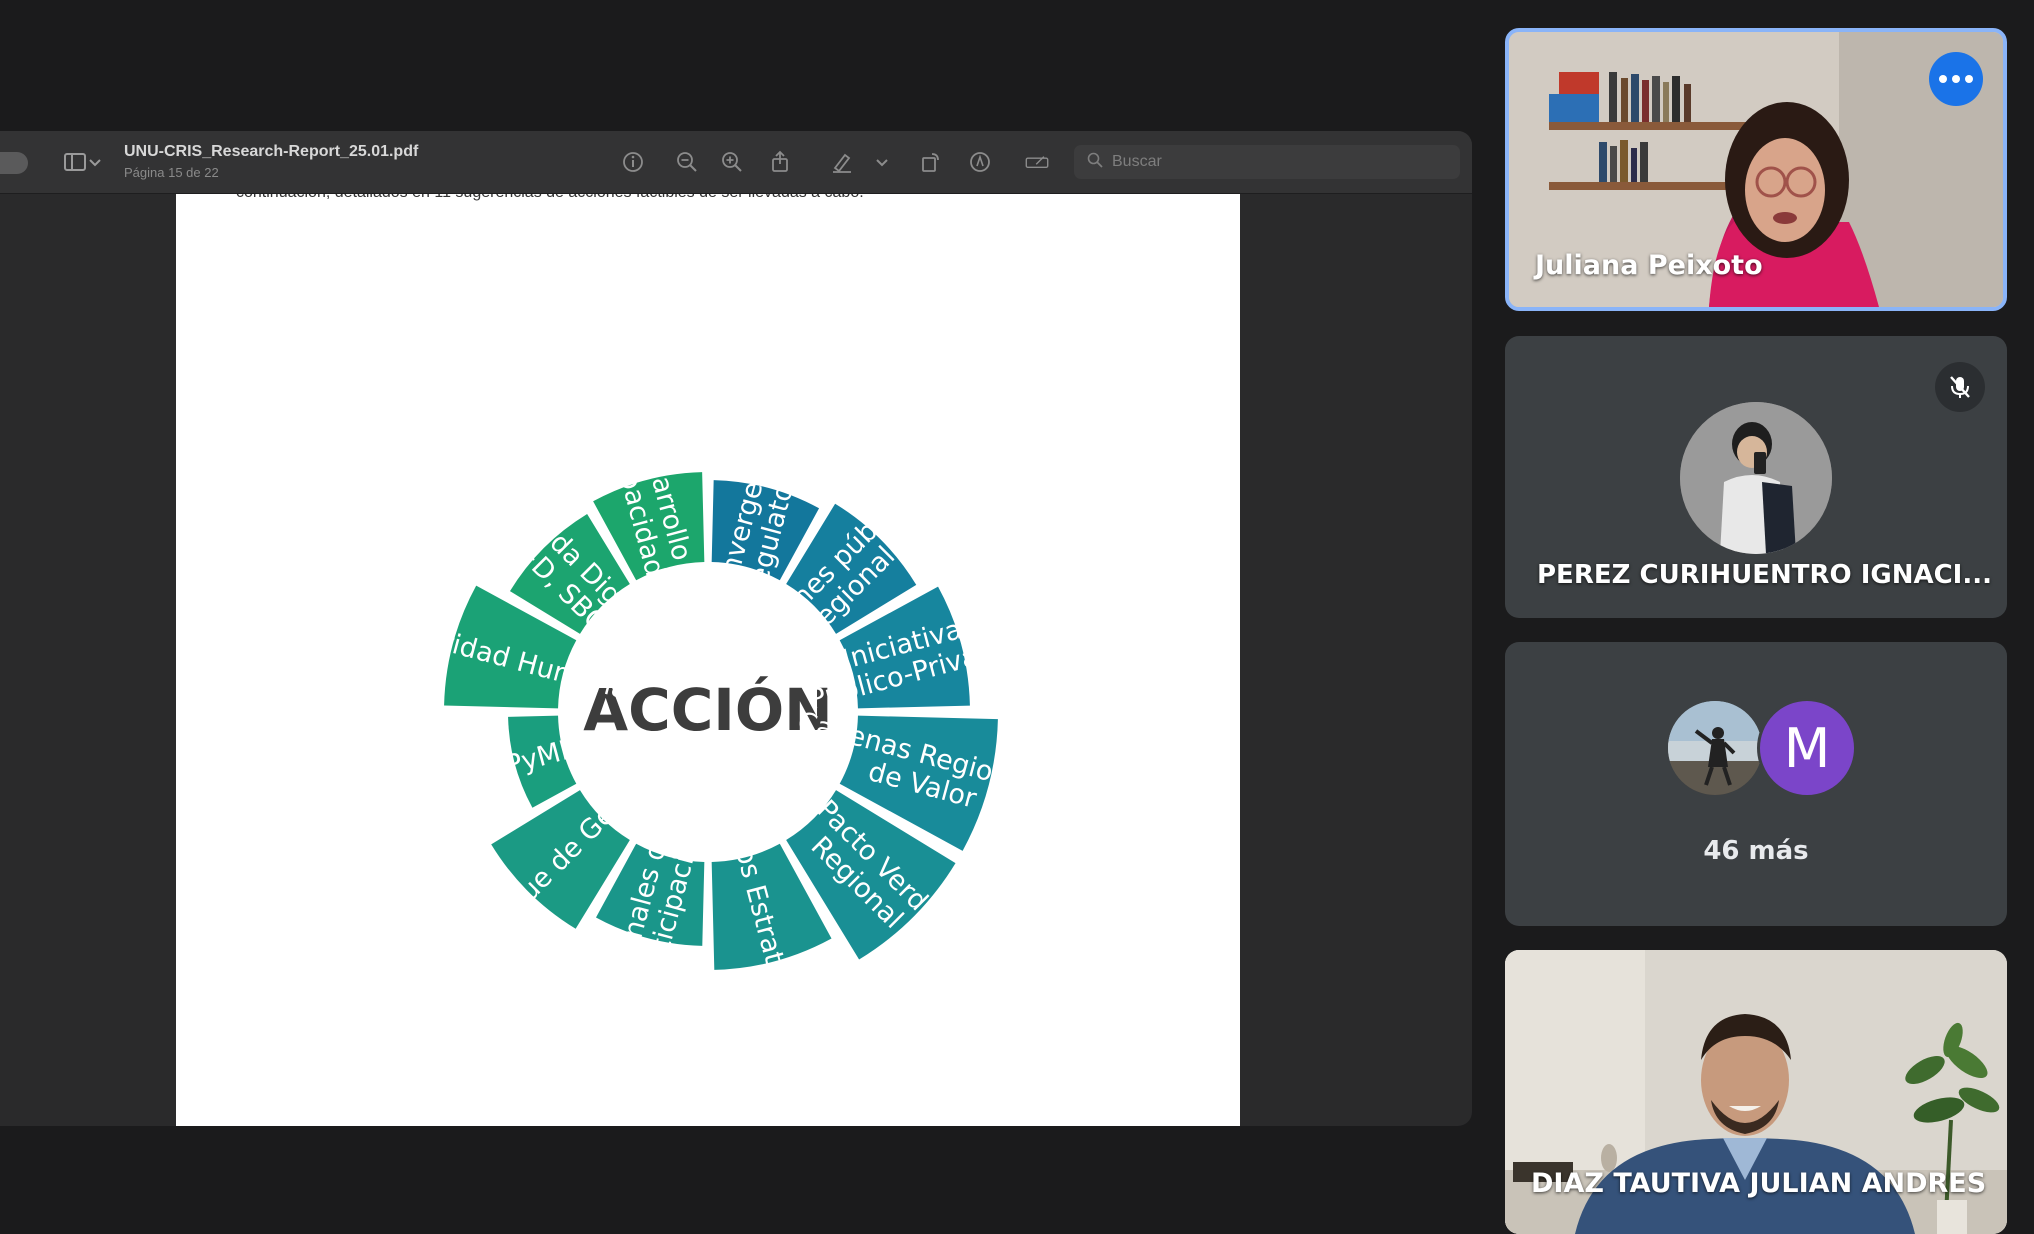 The image size is (2034, 1234). What do you see at coordinates (171, 172) in the screenshot?
I see `pdf-page-indicator: Página 15 de 22` at bounding box center [171, 172].